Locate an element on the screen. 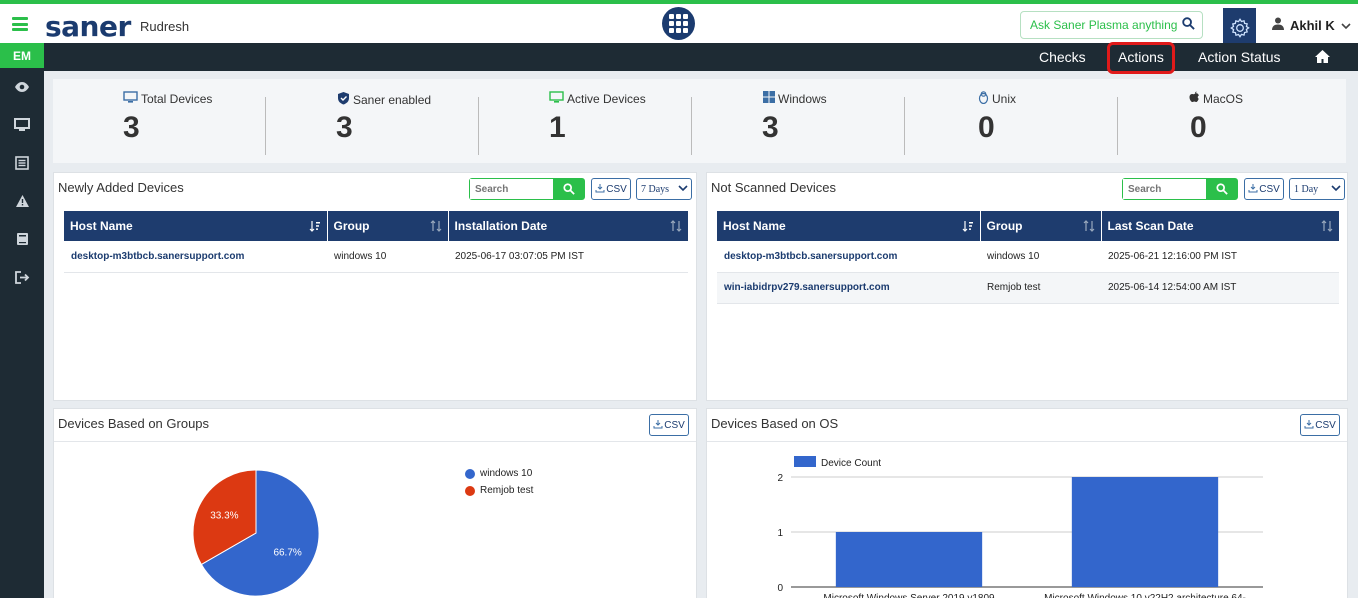  stat-unix: Unix 0 is located at coordinates (1011, 121).